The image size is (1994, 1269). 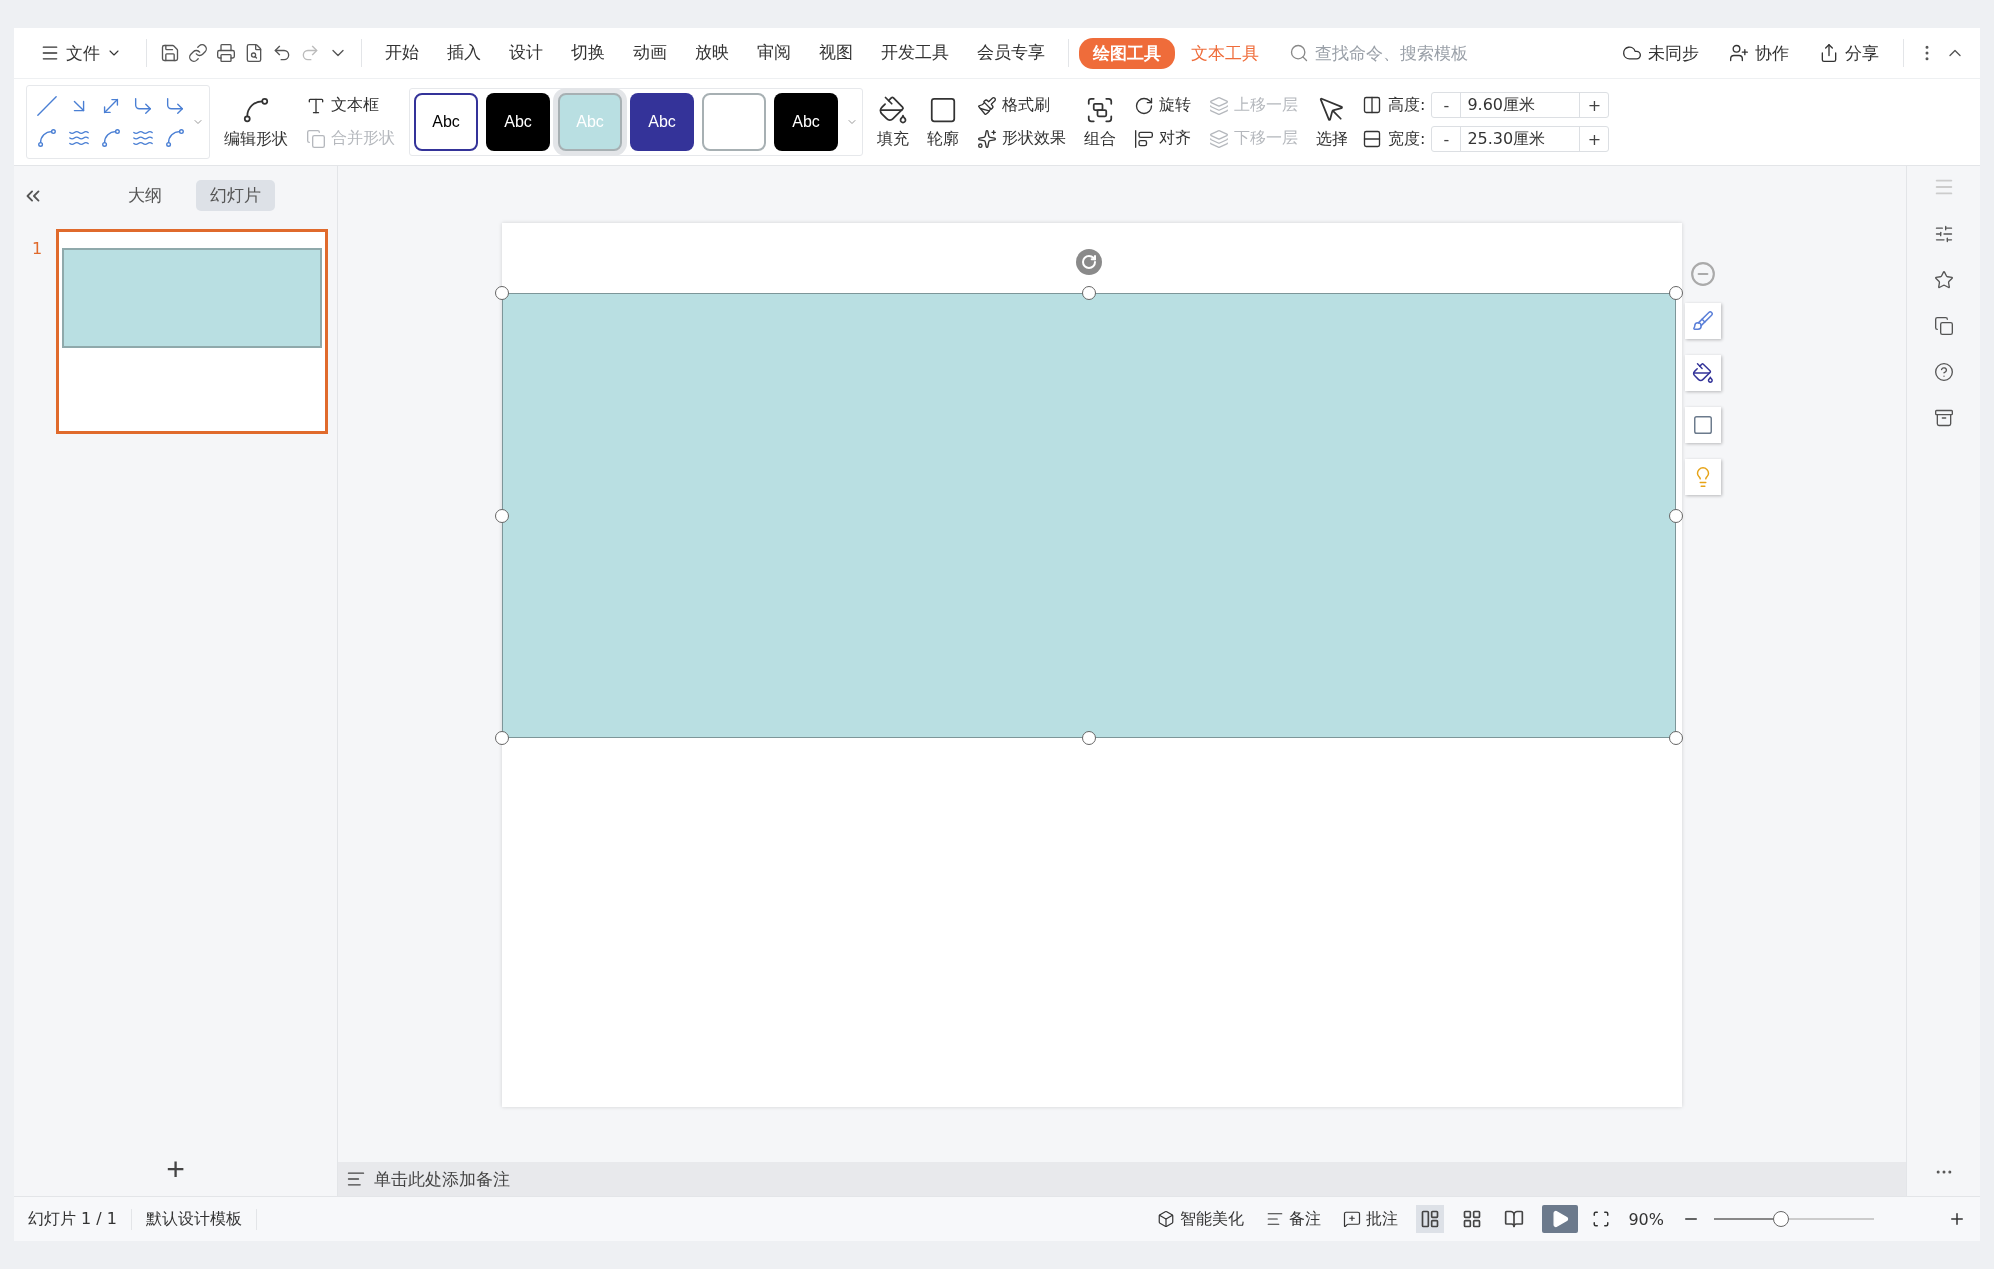 I want to click on comments-button: 批注, so click(x=1371, y=1219).